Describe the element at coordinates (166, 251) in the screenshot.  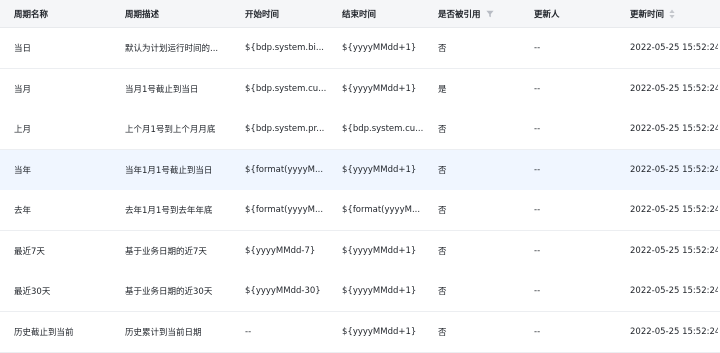
I see `period-description-cell: 基于业务日期的近7天` at that location.